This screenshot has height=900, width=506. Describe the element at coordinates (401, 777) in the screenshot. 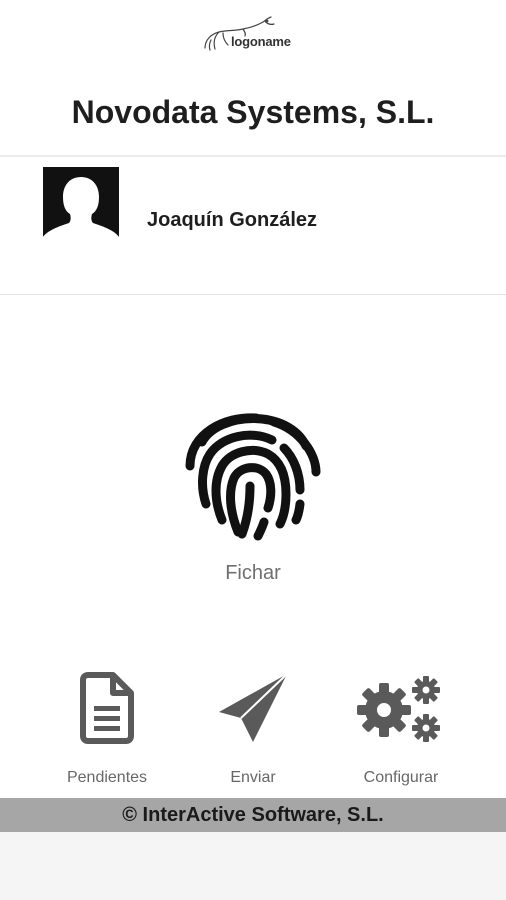

I see `configurar-label: Configurar` at that location.